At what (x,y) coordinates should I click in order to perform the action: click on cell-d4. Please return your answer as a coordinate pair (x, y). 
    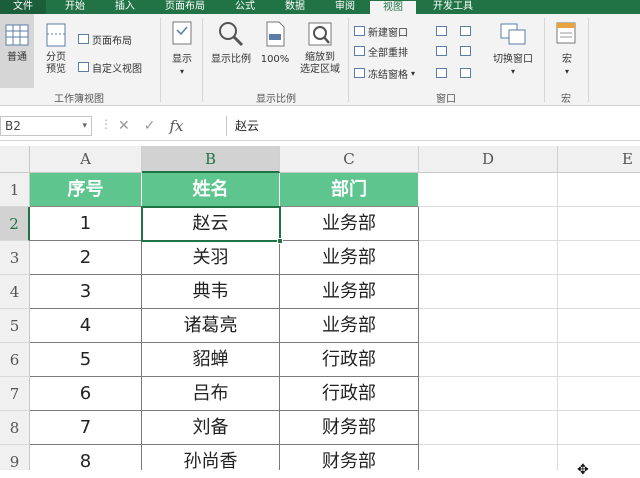
    Looking at the image, I should click on (488, 292).